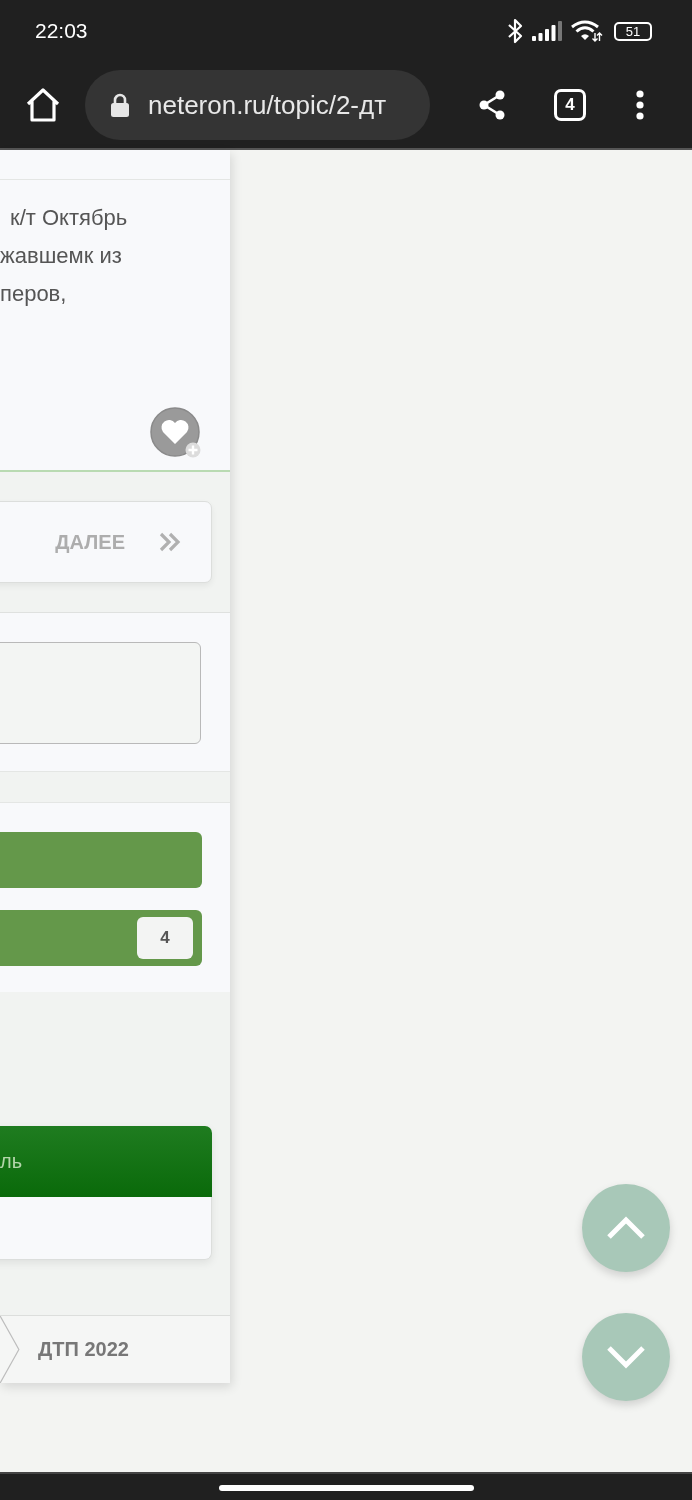 This screenshot has width=692, height=1500. What do you see at coordinates (83, 1349) in the screenshot?
I see `breadcrumb-link: ДТП 2022` at bounding box center [83, 1349].